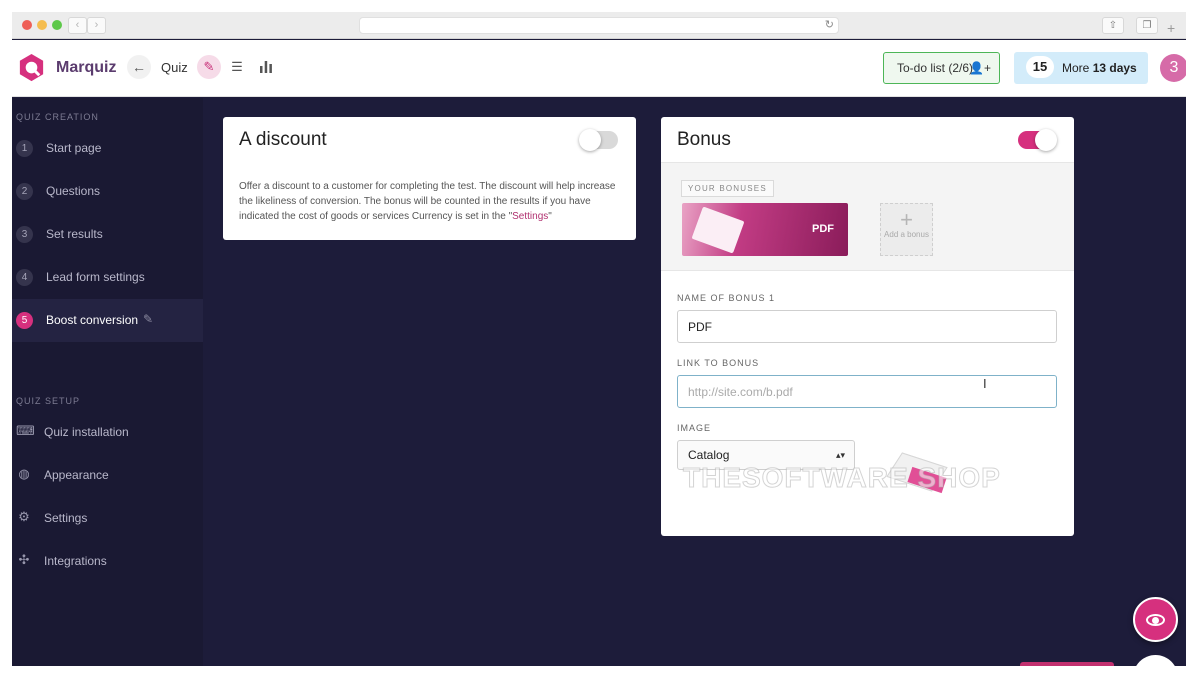 The image size is (1198, 677). I want to click on gear-icon: ⚙, so click(24, 516).